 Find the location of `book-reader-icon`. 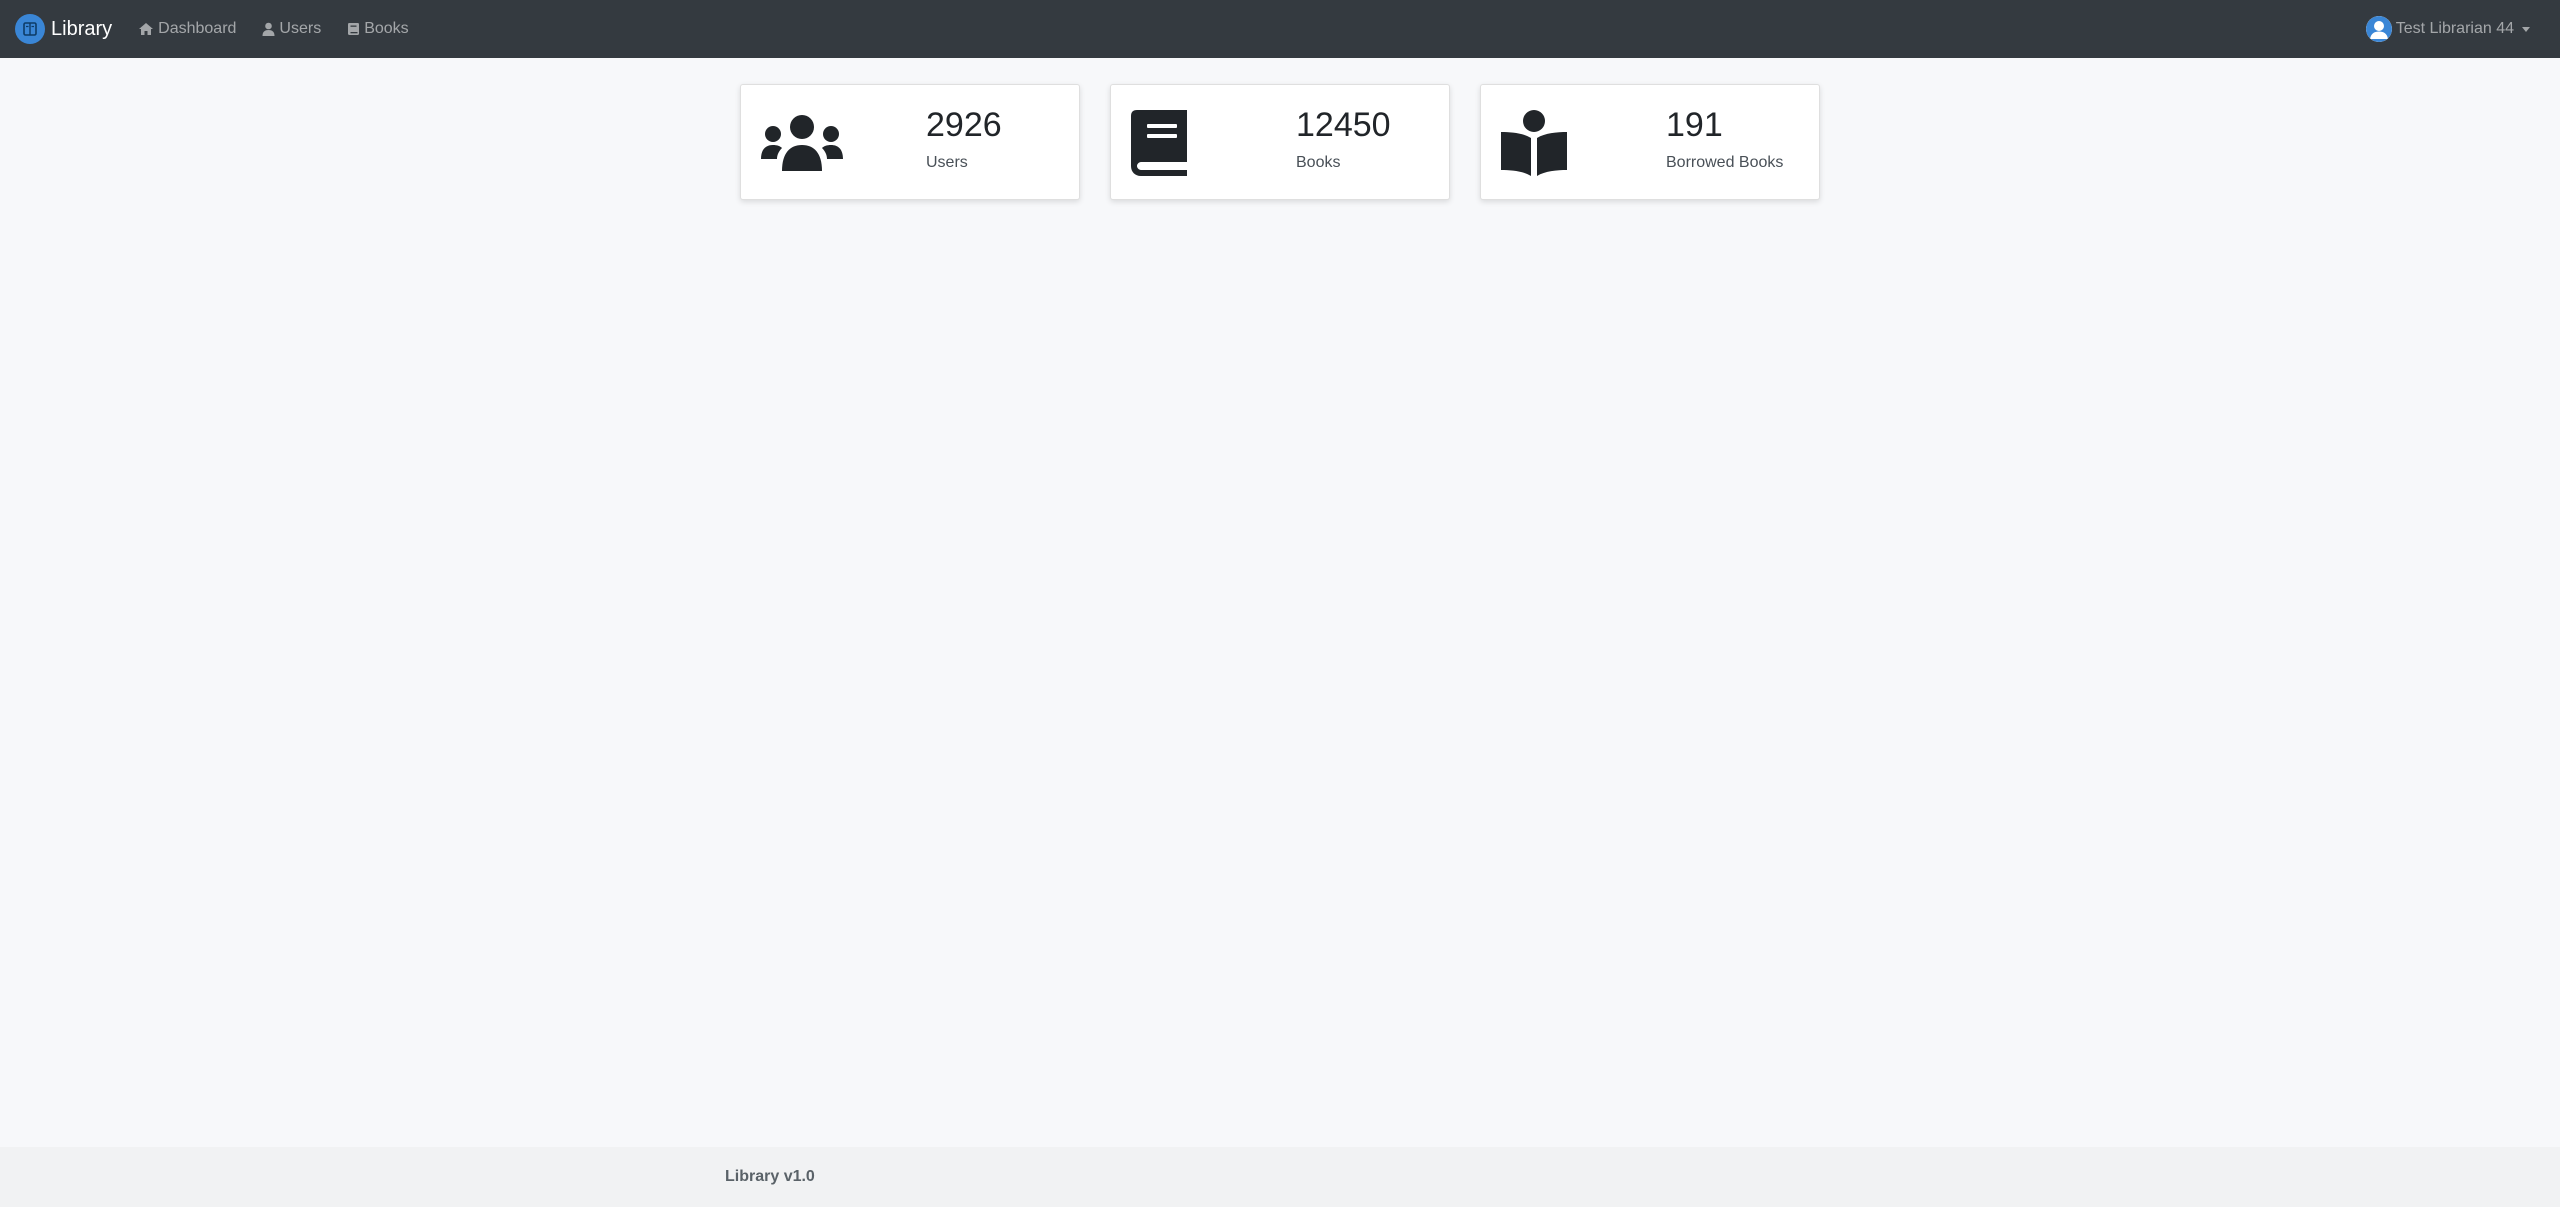

book-reader-icon is located at coordinates (1543, 143).